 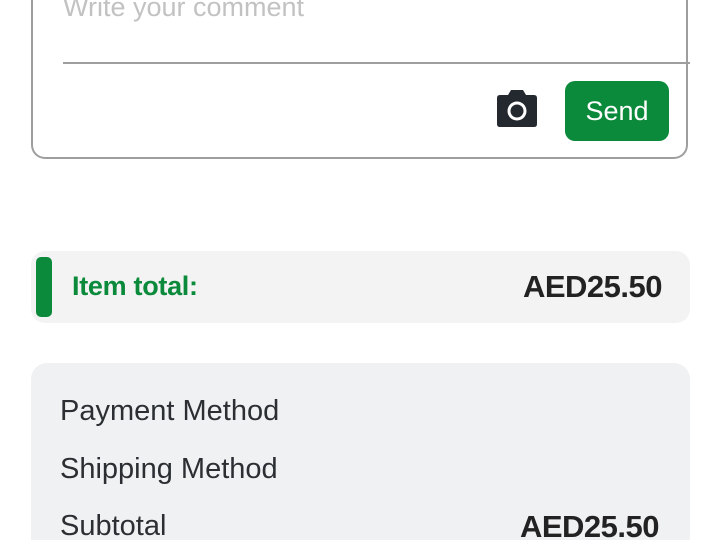 I want to click on send-button: Send, so click(x=617, y=111).